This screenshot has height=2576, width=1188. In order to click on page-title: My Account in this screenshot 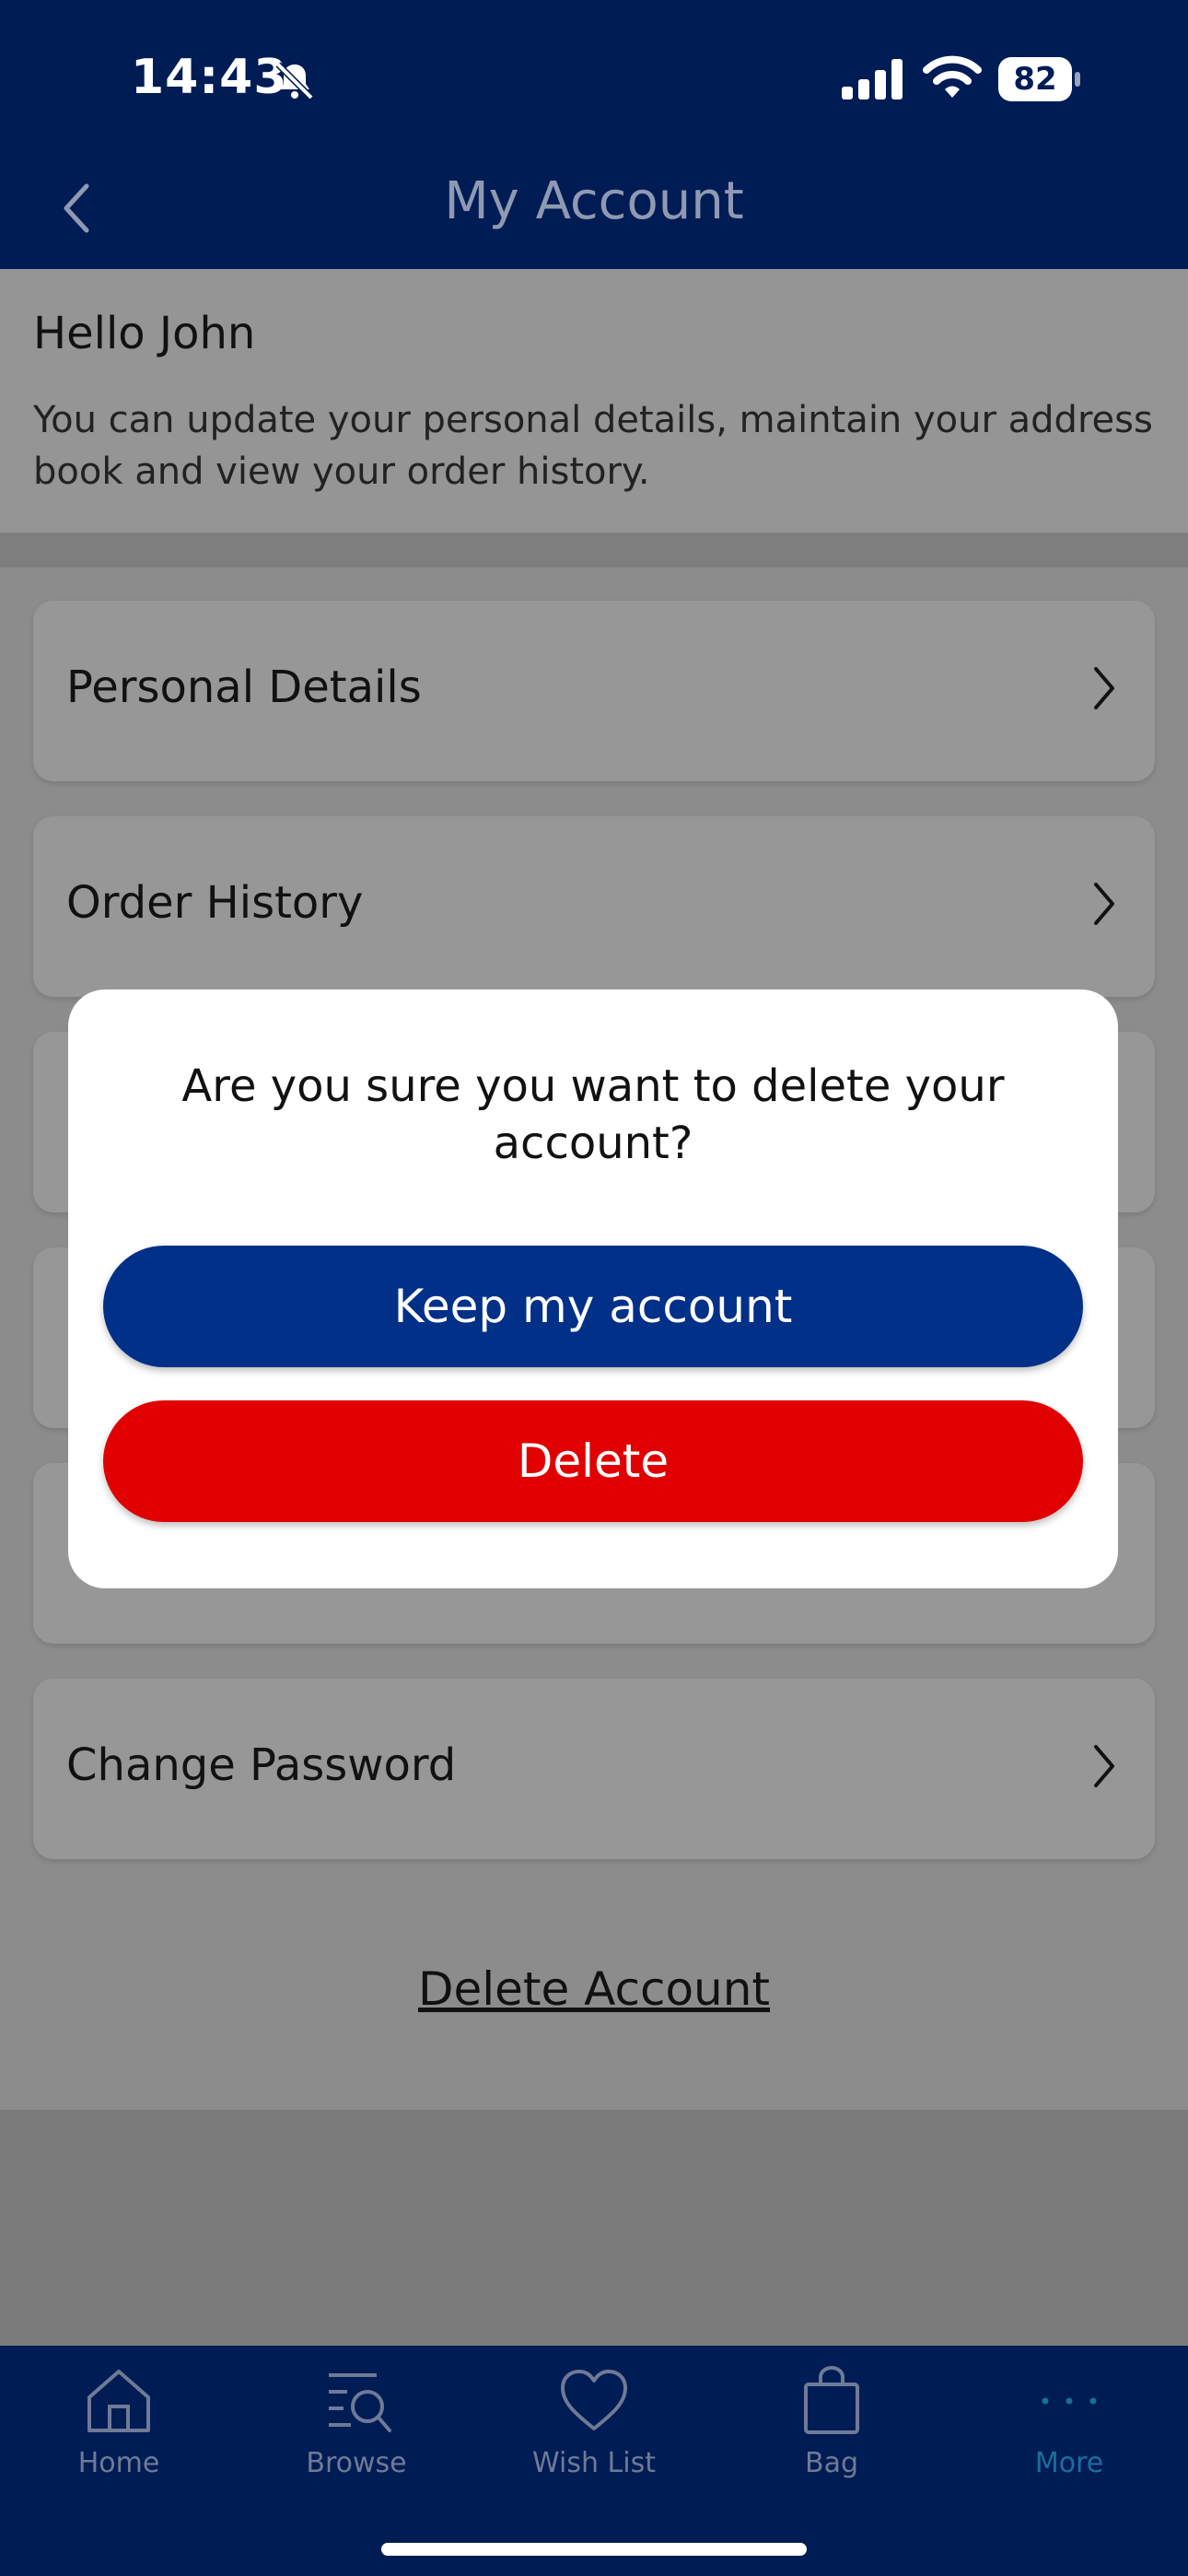, I will do `click(594, 201)`.